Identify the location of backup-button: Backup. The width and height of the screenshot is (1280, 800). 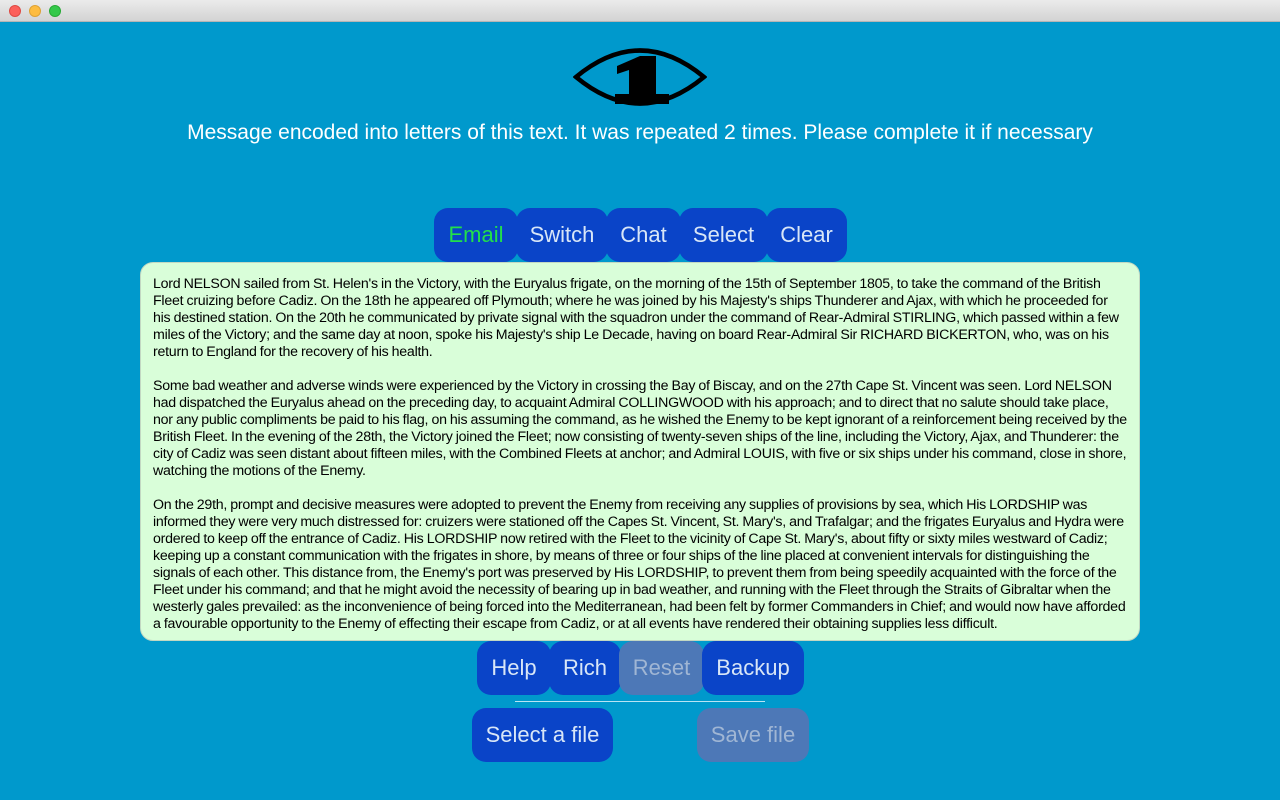
(753, 668).